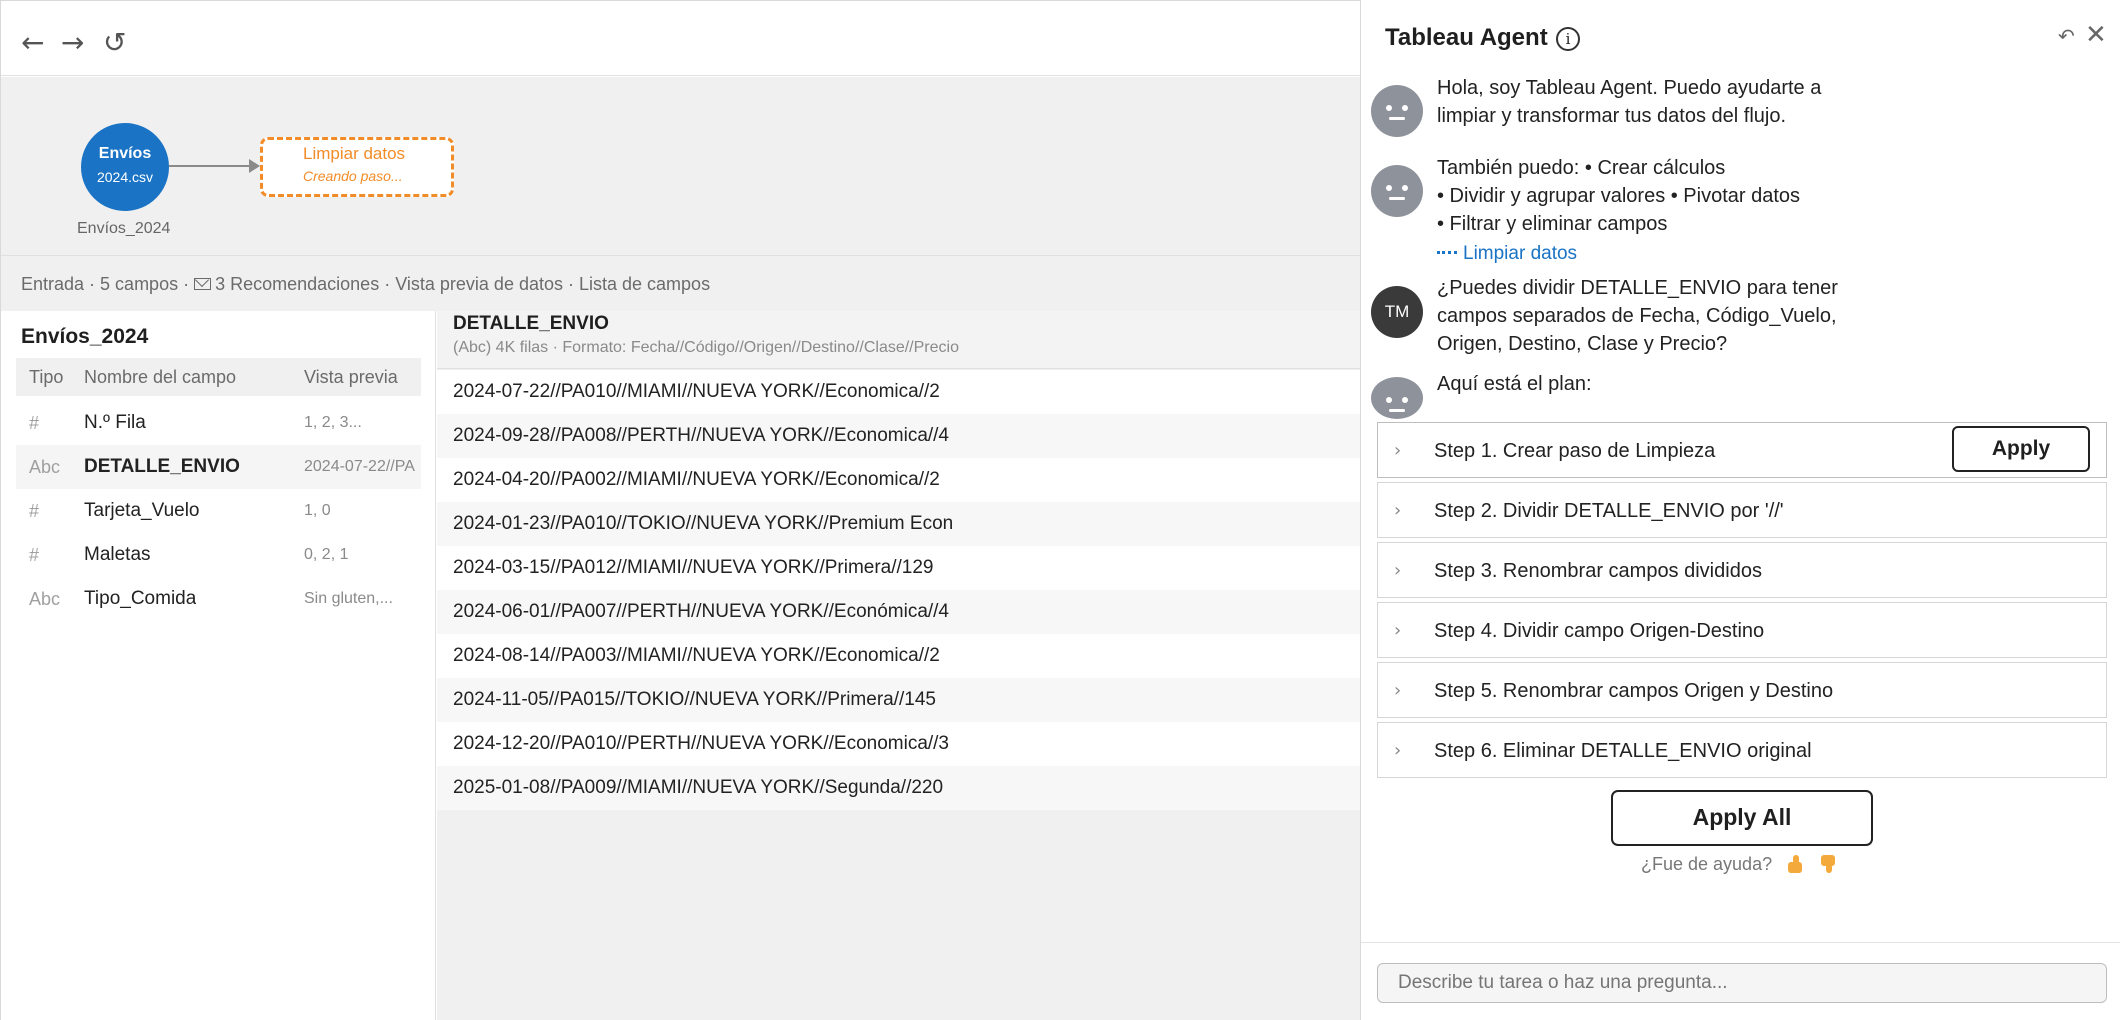 Image resolution: width=2120 pixels, height=1020 pixels. I want to click on input-summary: Entrada · 5 campos ·, so click(105, 284).